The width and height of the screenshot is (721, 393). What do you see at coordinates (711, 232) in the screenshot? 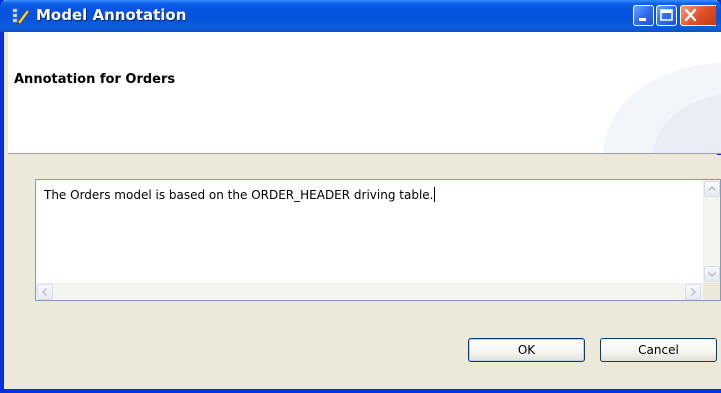
I see `vertical-scrollbar` at bounding box center [711, 232].